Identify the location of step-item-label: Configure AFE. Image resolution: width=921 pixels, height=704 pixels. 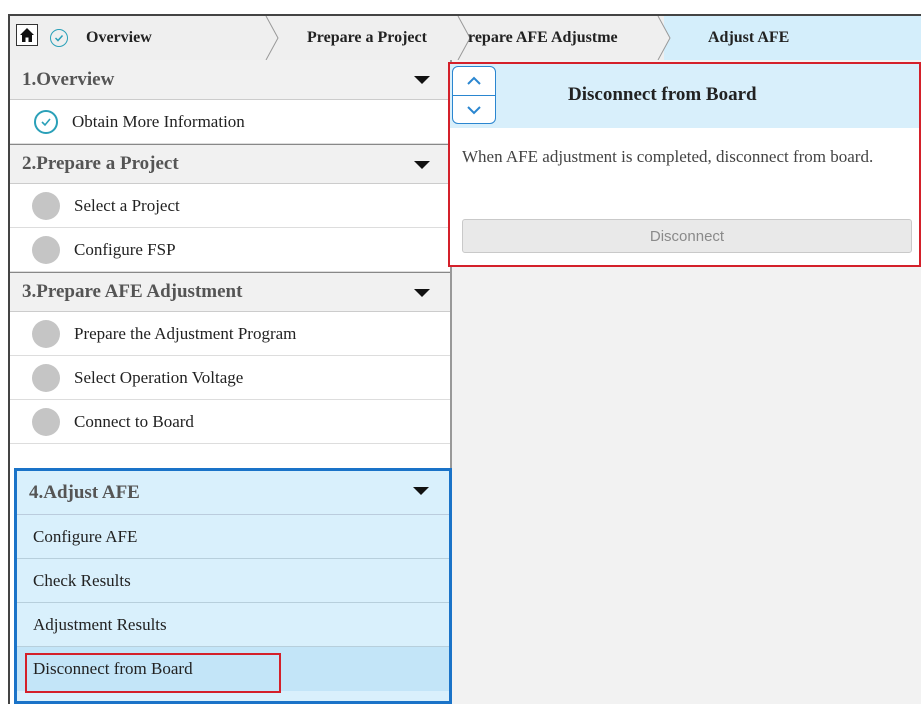
(85, 536).